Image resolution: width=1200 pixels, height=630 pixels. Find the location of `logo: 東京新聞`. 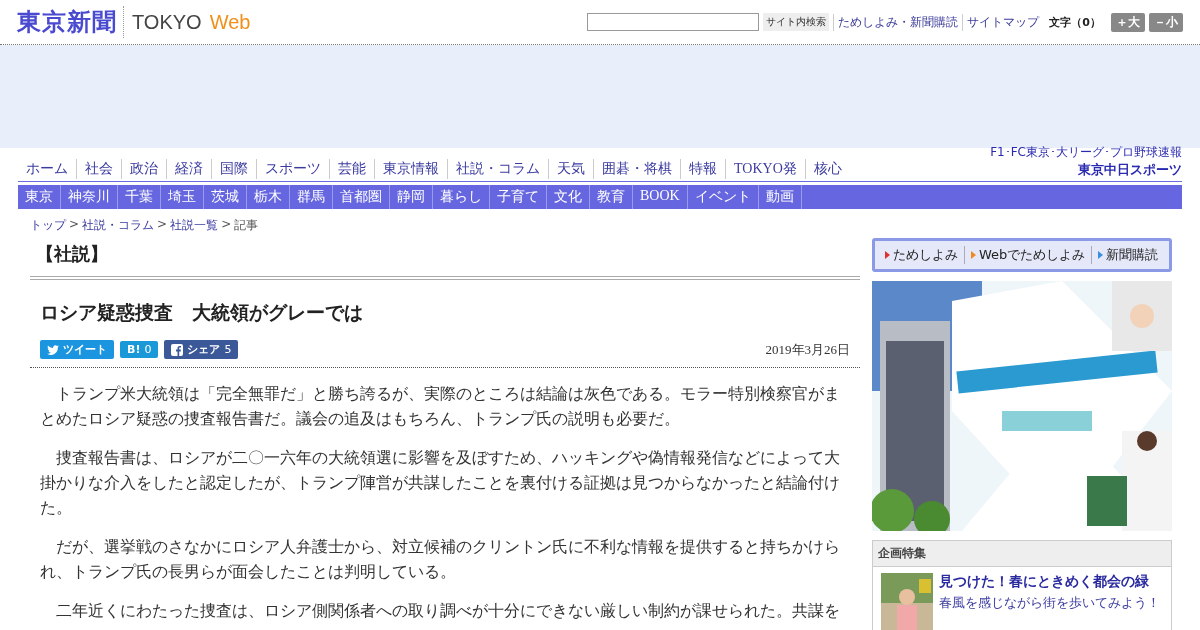

logo: 東京新聞 is located at coordinates (70, 22).